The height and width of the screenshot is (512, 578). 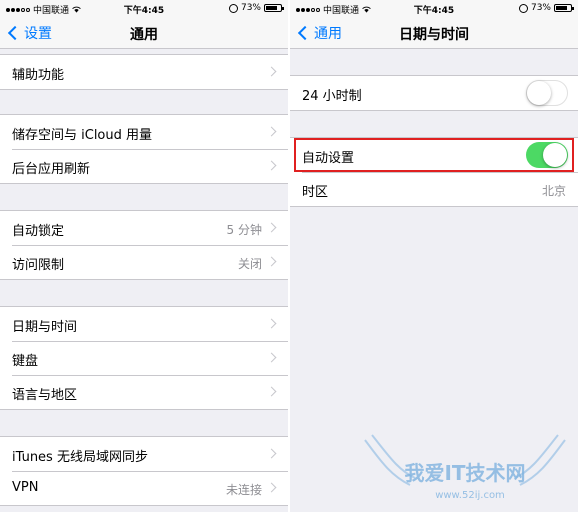 I want to click on settings-group: 自动锁定 5 分钟 访问限制 关闭, so click(x=144, y=245).